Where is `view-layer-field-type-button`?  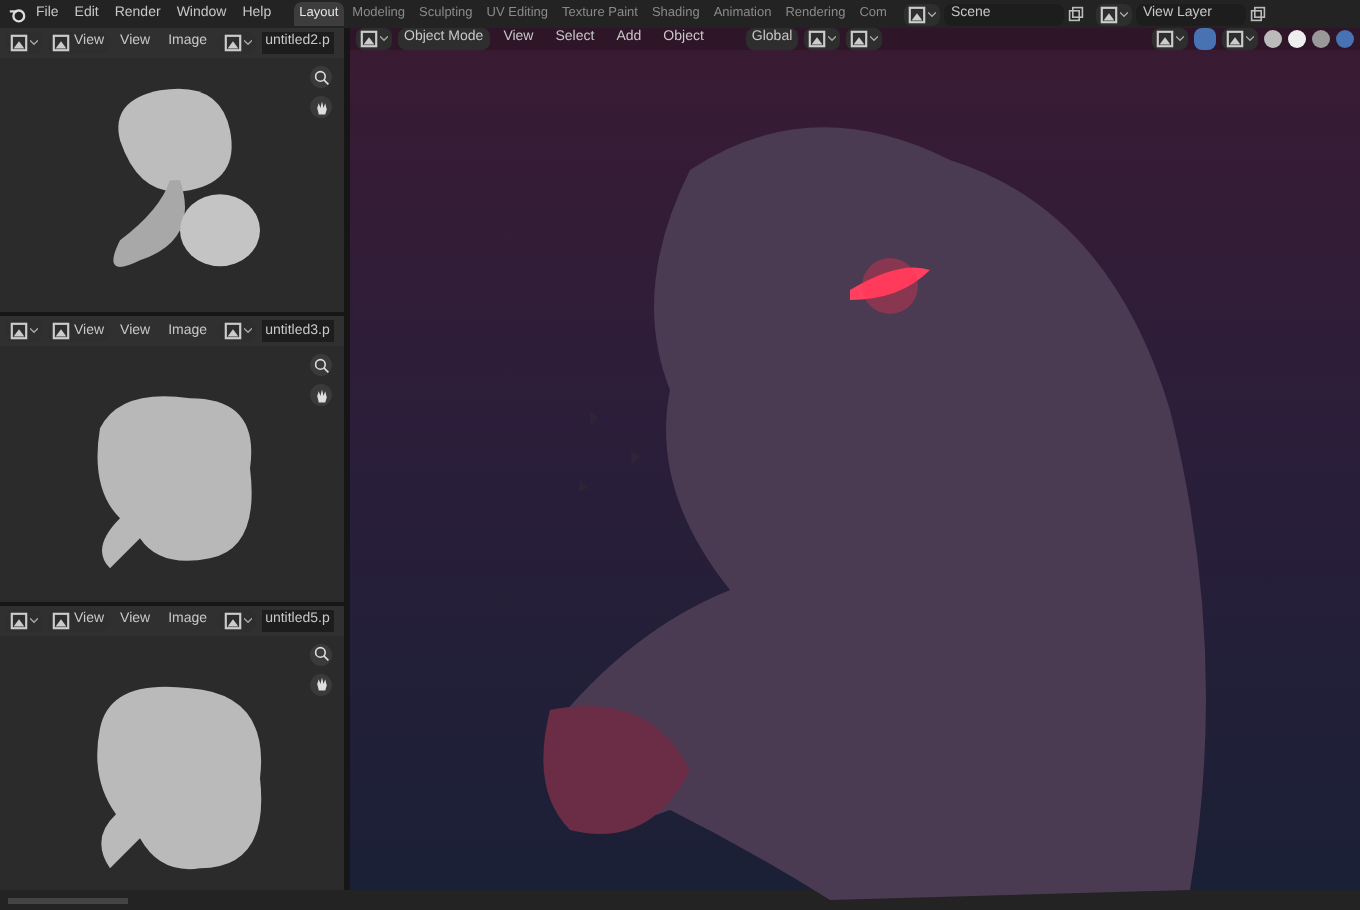 view-layer-field-type-button is located at coordinates (1114, 14).